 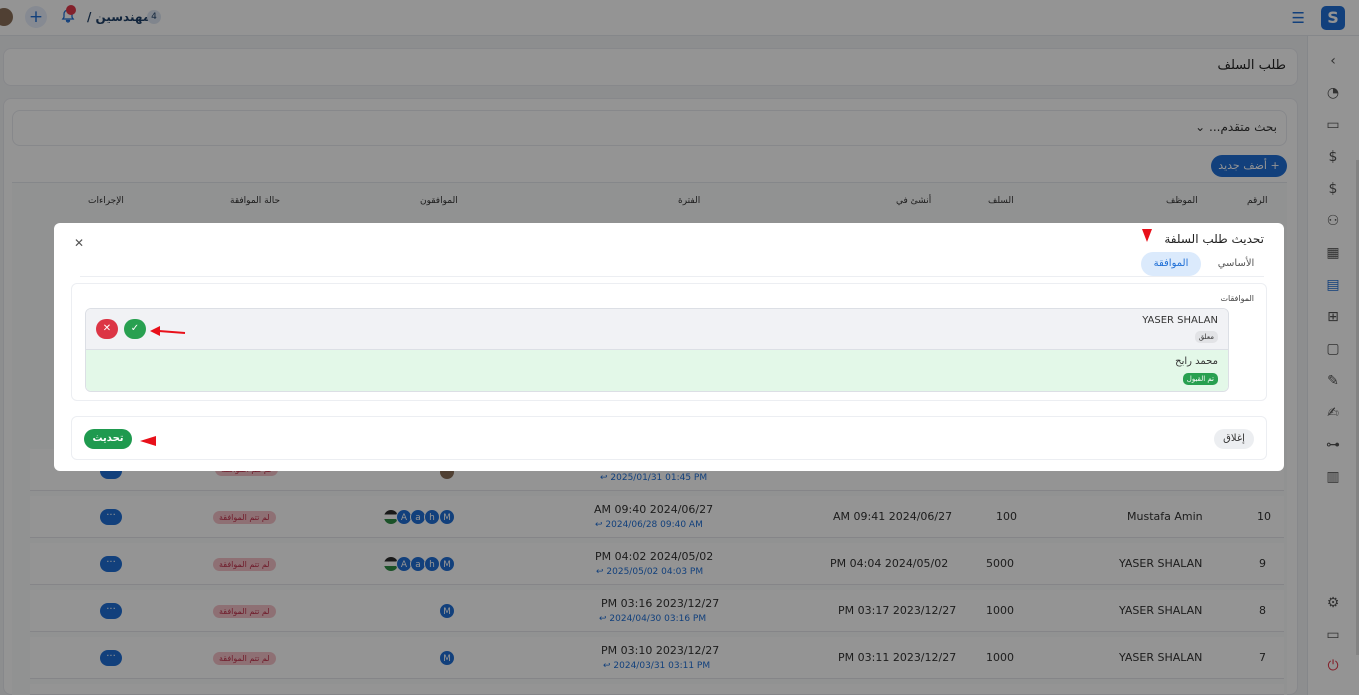 I want to click on annotation-arrow-accept, so click(x=155, y=331).